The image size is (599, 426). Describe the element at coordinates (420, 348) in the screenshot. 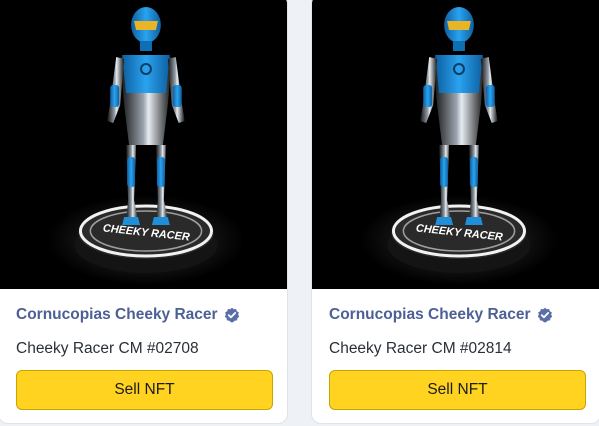

I see `nft-name: Cheeky Racer CM #02814` at that location.